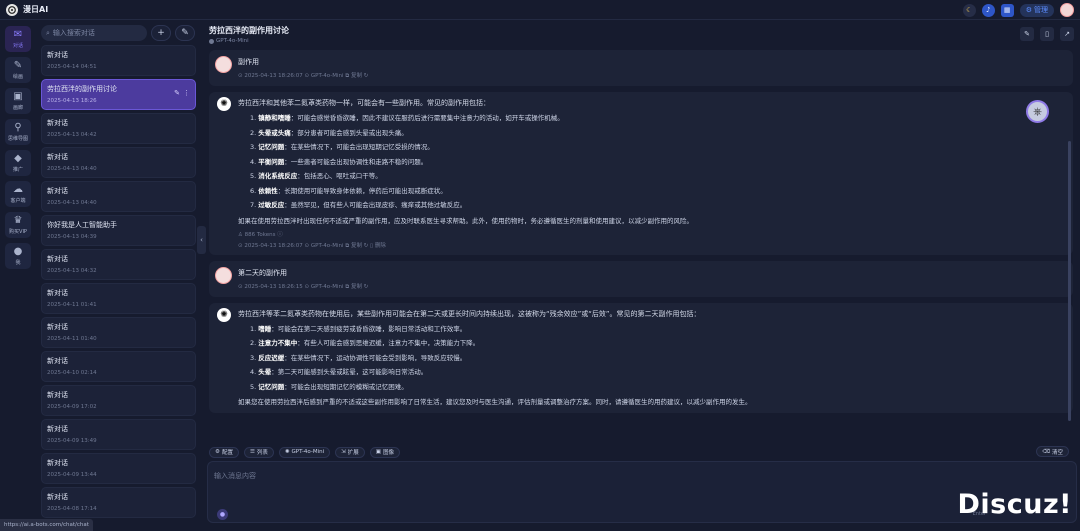  Describe the element at coordinates (258, 452) in the screenshot. I see `toolbar-list-button: ☰ 列表` at that location.